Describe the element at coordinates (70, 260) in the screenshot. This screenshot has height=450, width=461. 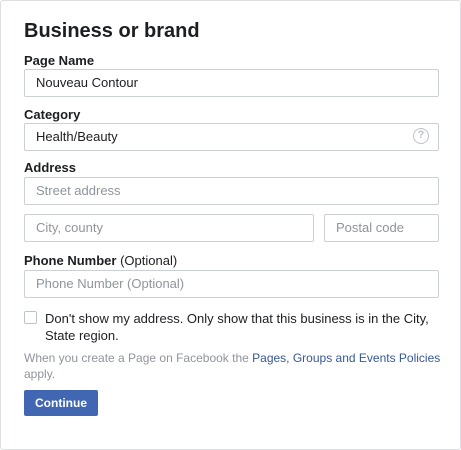
I see `phone-number-label-text: Phone Number` at that location.